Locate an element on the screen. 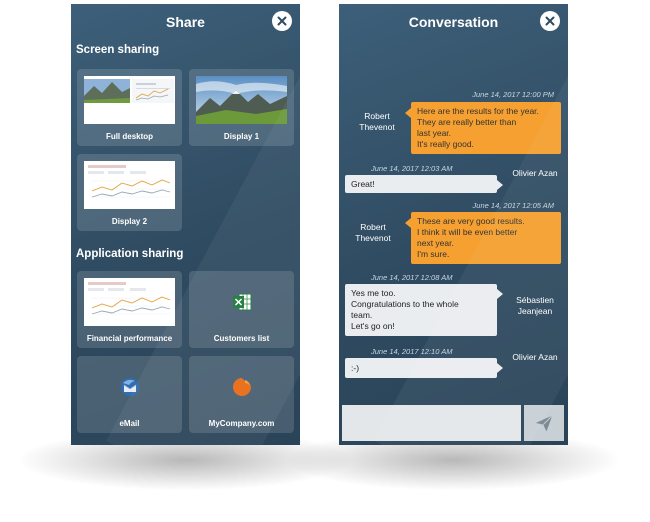  message-line: Great! is located at coordinates (363, 184).